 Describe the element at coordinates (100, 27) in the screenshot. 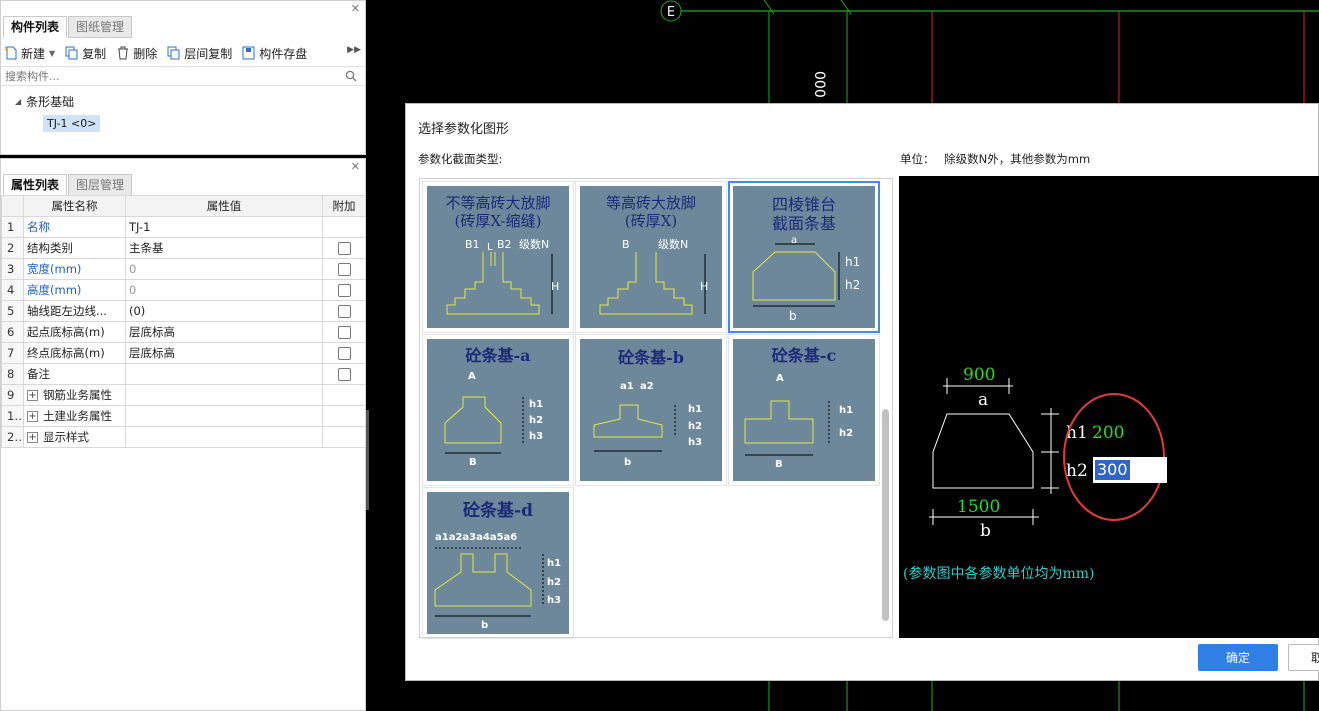

I see `tab-drawing-management: 图纸管理` at that location.